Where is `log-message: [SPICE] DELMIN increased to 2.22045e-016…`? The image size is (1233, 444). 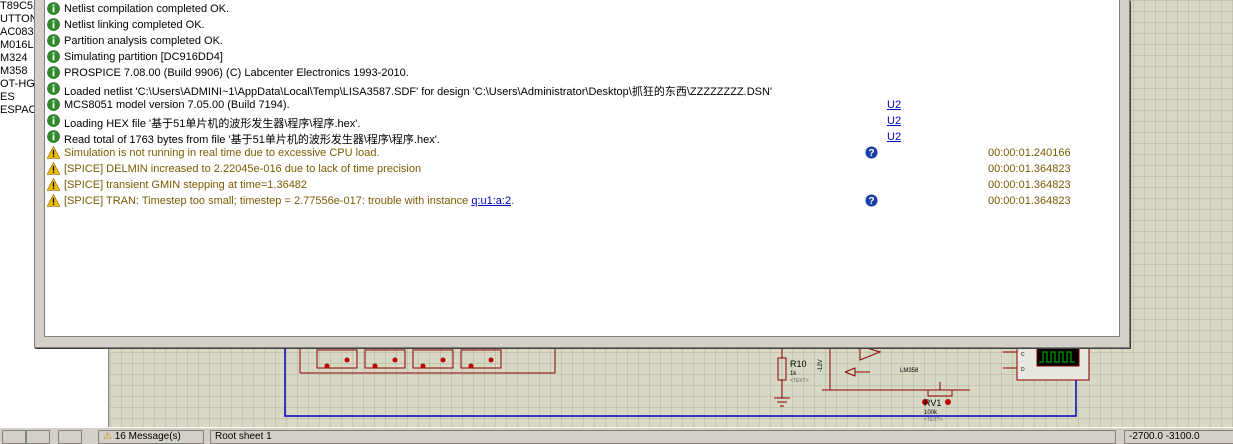 log-message: [SPICE] DELMIN increased to 2.22045e-016… is located at coordinates (580, 169).